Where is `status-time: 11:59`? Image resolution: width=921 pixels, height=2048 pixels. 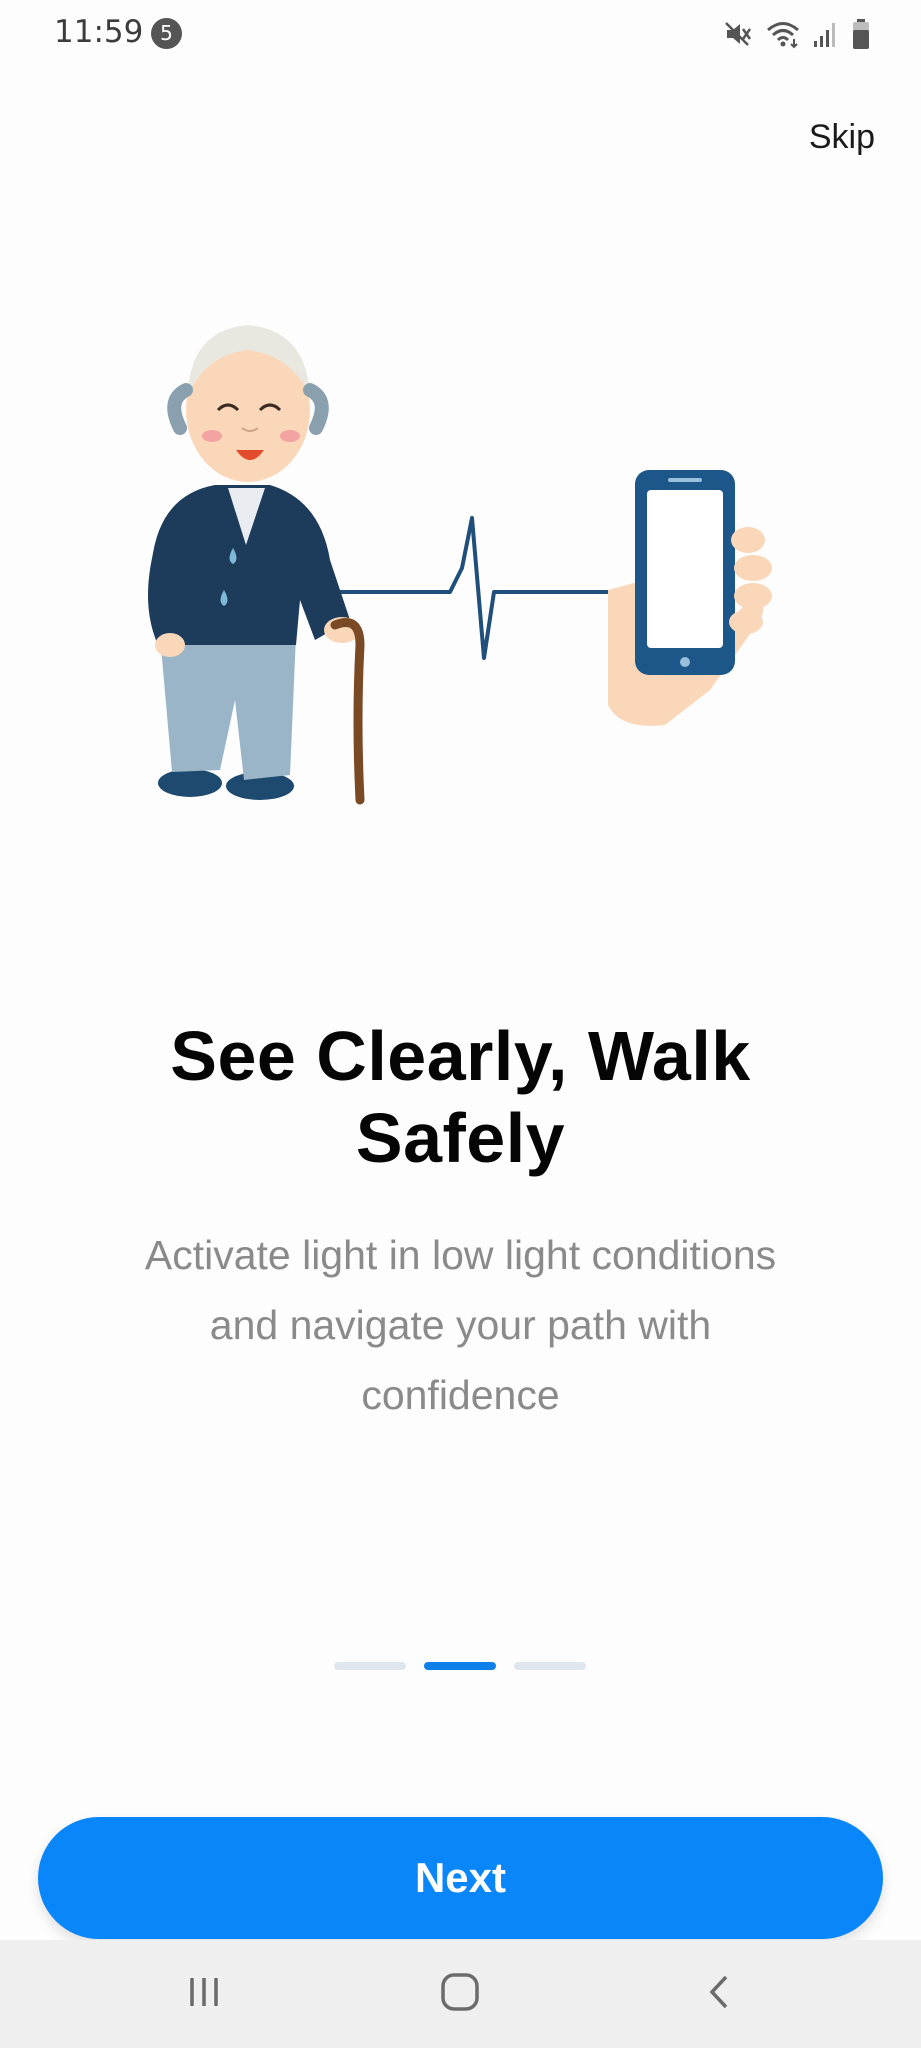
status-time: 11:59 is located at coordinates (99, 32).